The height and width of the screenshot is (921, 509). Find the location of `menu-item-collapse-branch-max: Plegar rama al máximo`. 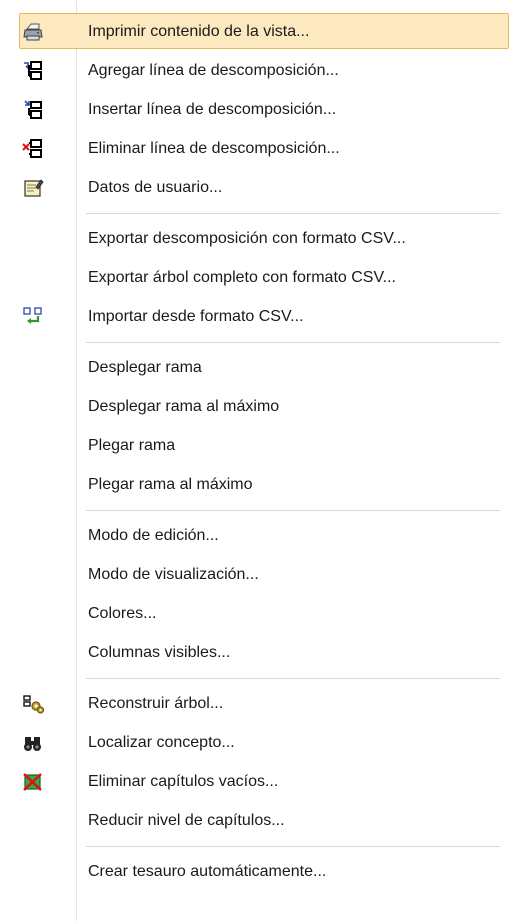

menu-item-collapse-branch-max: Plegar rama al máximo is located at coordinates (254, 484).